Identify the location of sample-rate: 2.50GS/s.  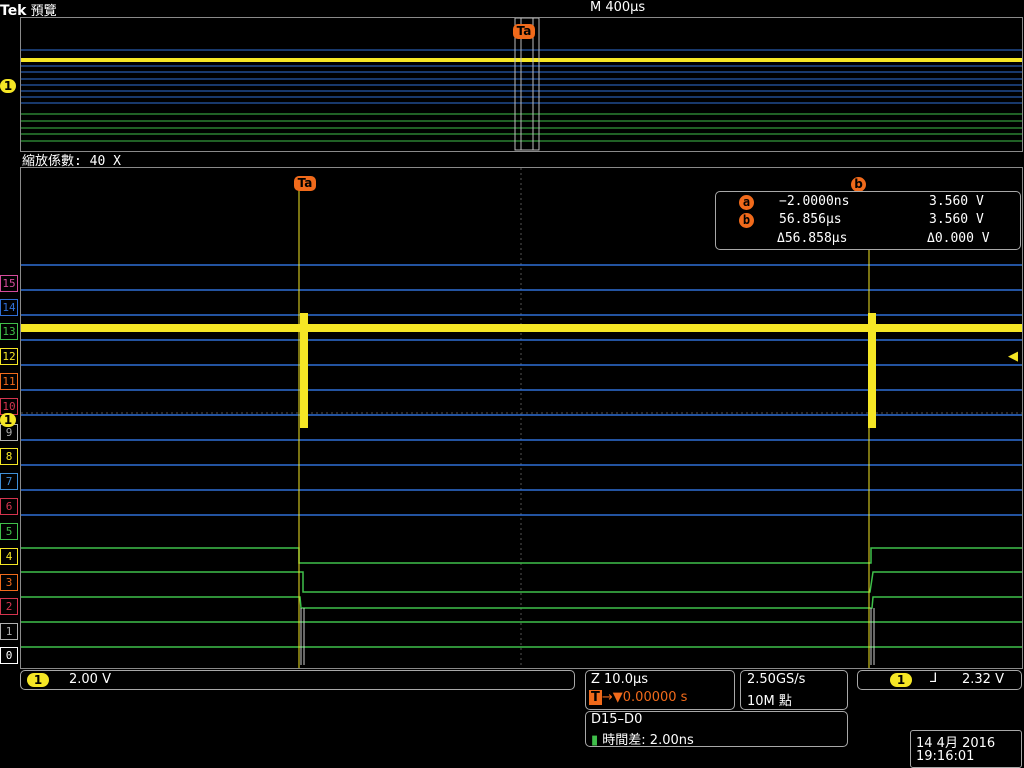
(776, 679).